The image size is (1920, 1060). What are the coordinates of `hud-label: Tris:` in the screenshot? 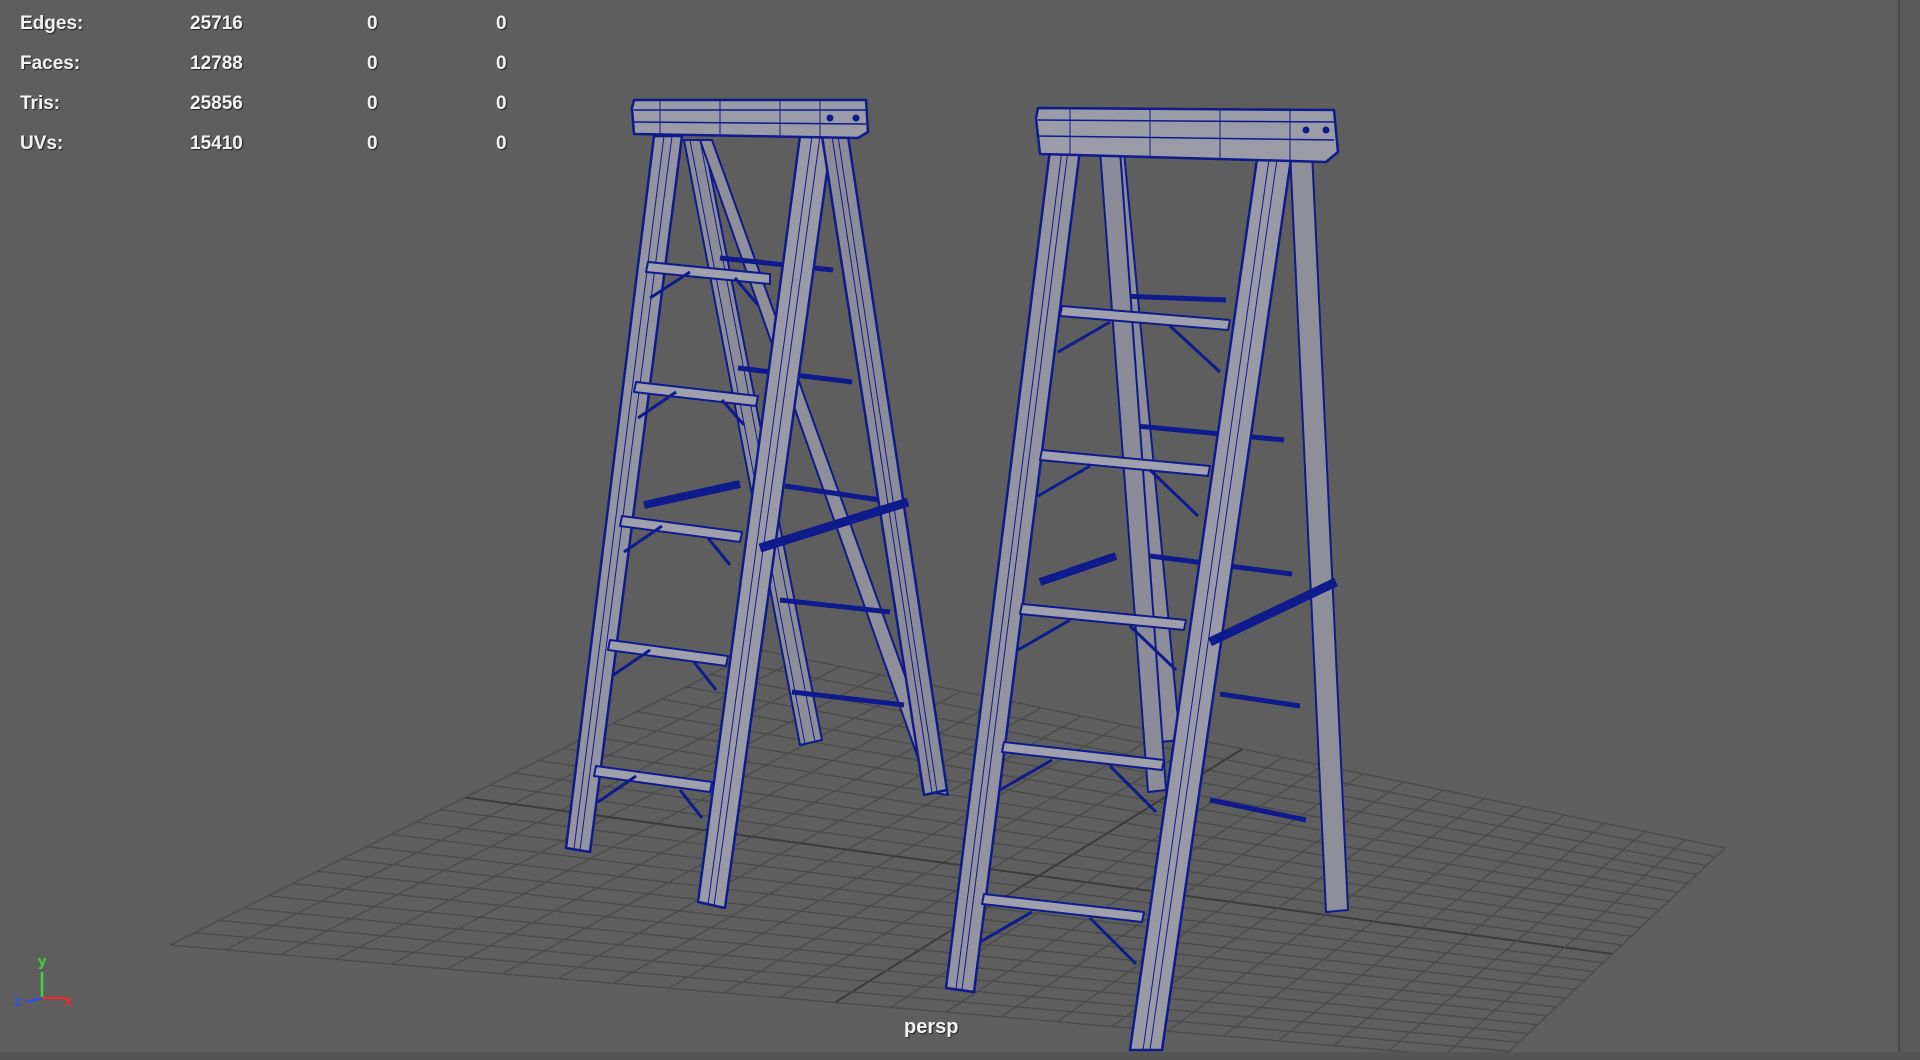 It's located at (40, 103).